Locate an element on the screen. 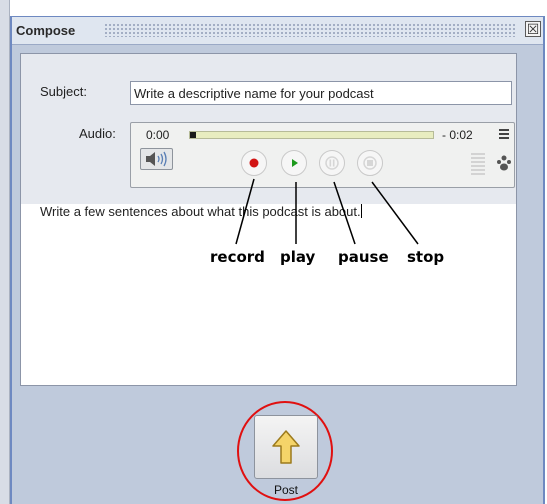 Image resolution: width=547 pixels, height=504 pixels. audio-player: 0:00 - 0:02 is located at coordinates (322, 155).